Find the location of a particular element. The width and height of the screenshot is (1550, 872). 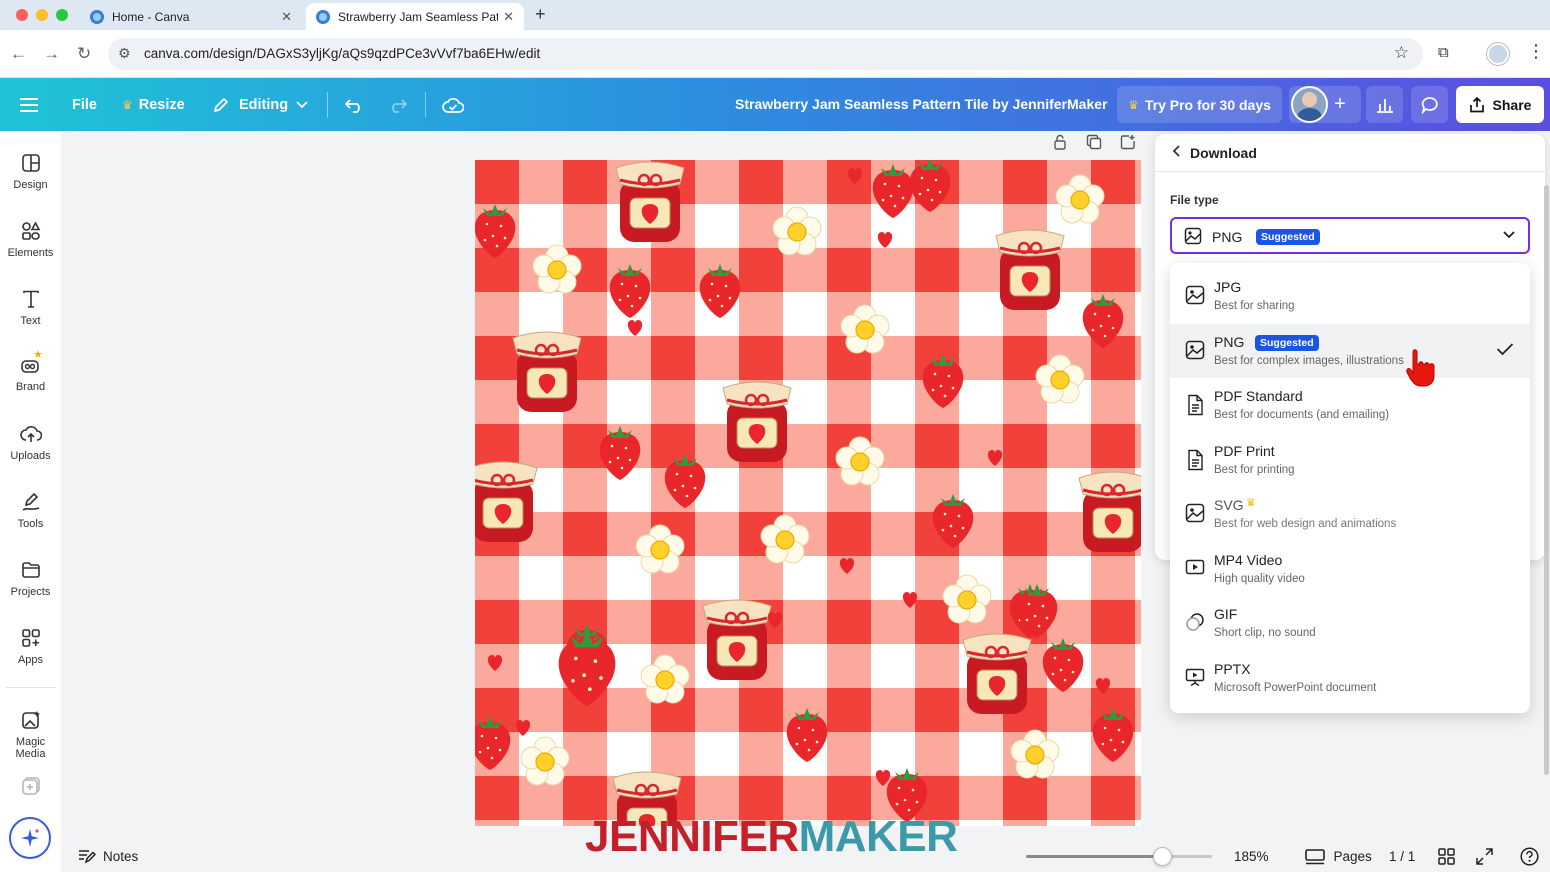

zoom-percentage: 185% is located at coordinates (1251, 856).